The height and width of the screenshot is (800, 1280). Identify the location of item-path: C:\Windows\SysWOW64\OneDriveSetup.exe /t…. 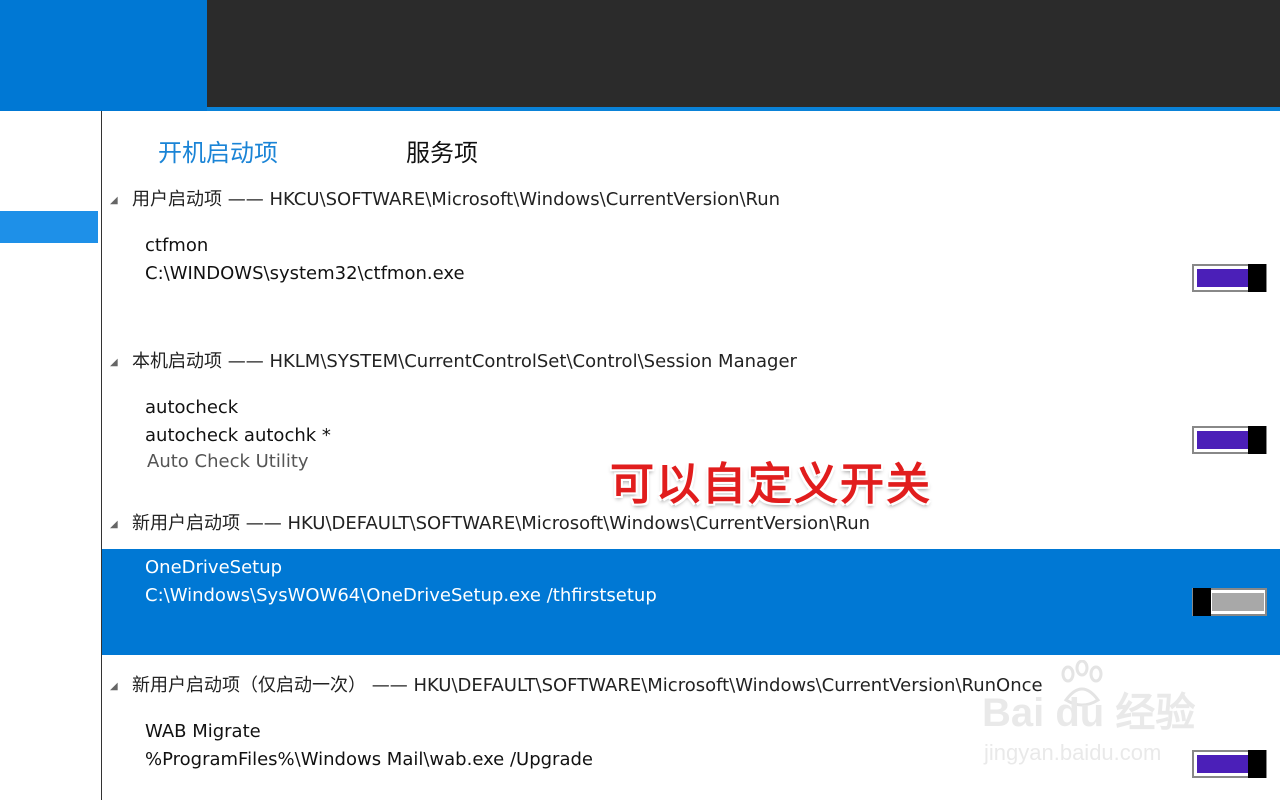
(401, 595).